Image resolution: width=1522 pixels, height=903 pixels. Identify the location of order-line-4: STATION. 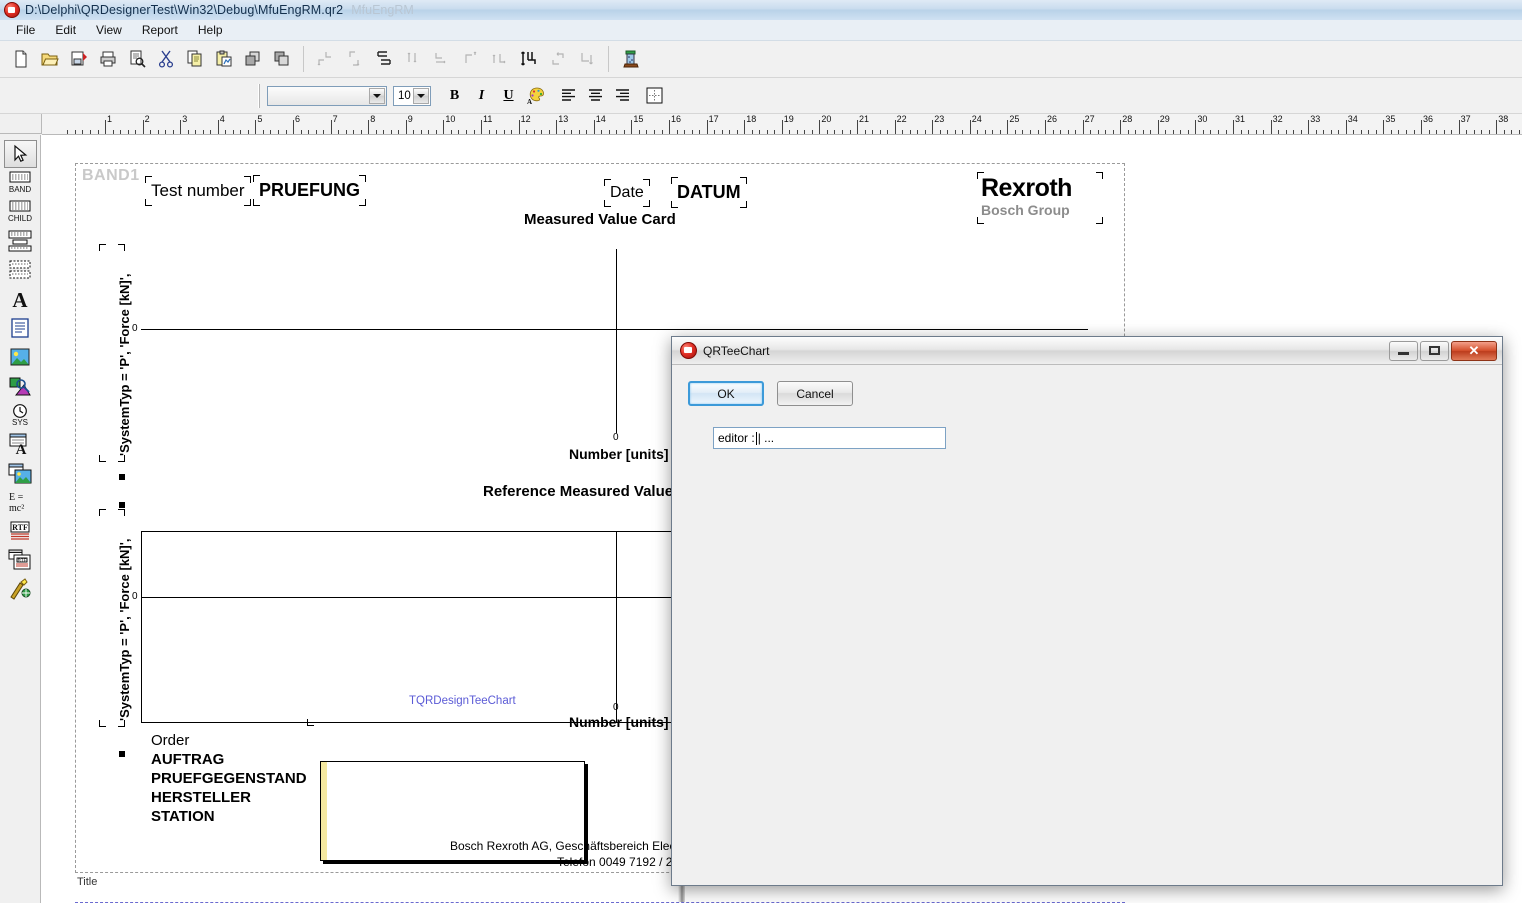
(229, 816).